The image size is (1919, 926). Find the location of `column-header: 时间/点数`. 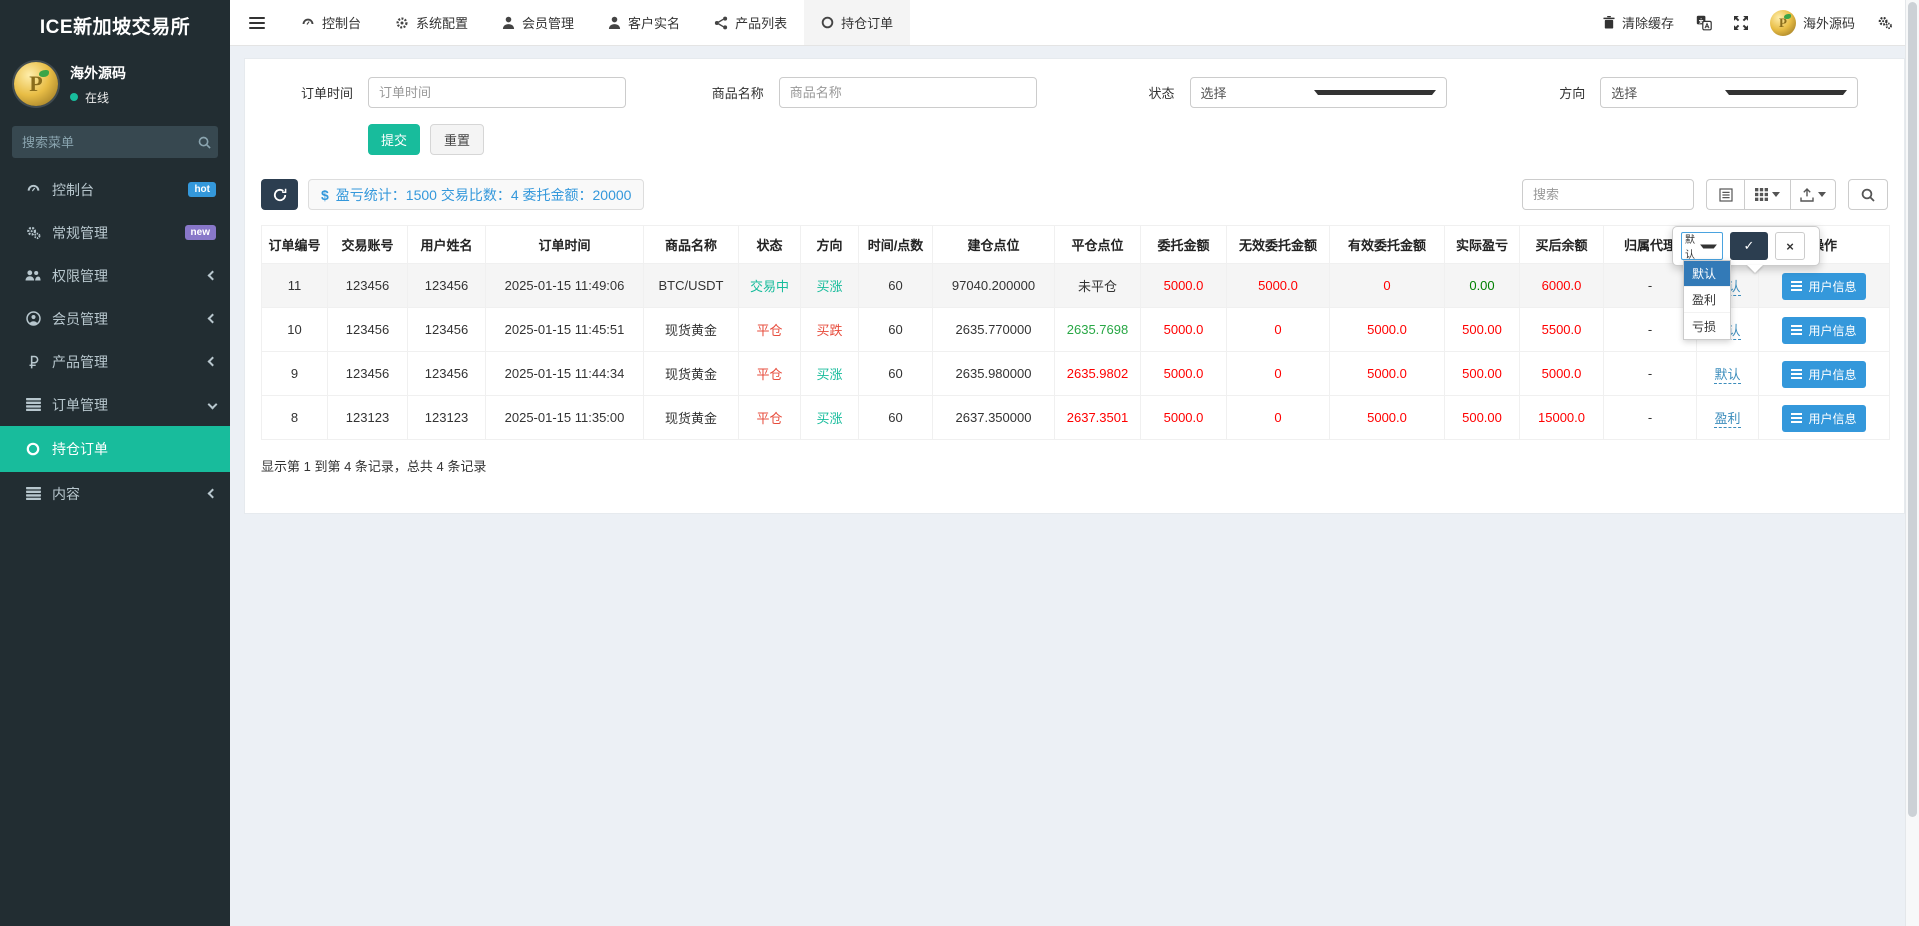

column-header: 时间/点数 is located at coordinates (895, 244).